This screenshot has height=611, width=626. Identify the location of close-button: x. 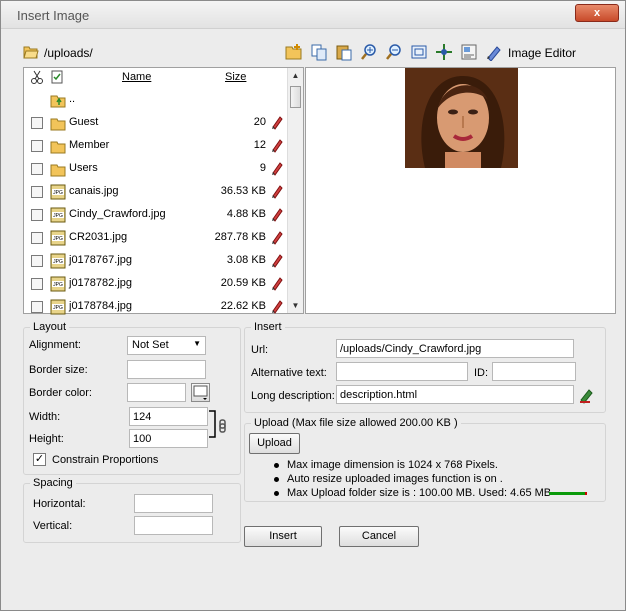
(597, 13).